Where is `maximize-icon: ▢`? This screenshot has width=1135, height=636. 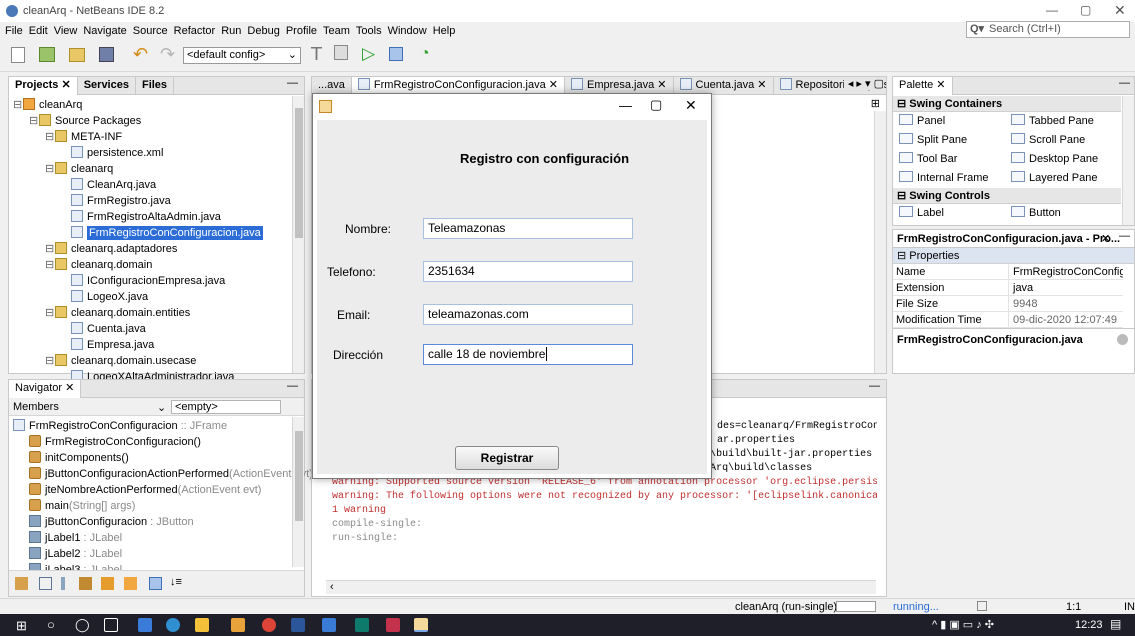
maximize-icon: ▢ is located at coordinates (1085, 10).